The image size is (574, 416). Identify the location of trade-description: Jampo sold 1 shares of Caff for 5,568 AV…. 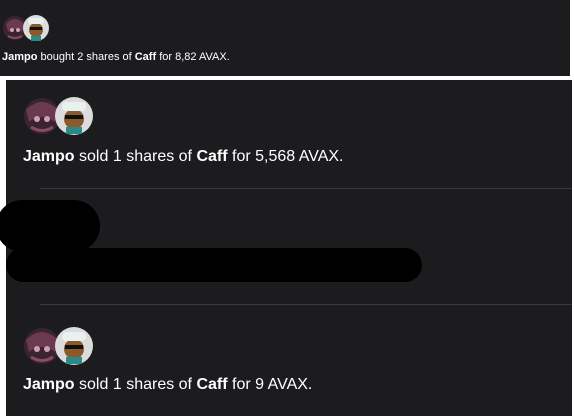
(183, 157).